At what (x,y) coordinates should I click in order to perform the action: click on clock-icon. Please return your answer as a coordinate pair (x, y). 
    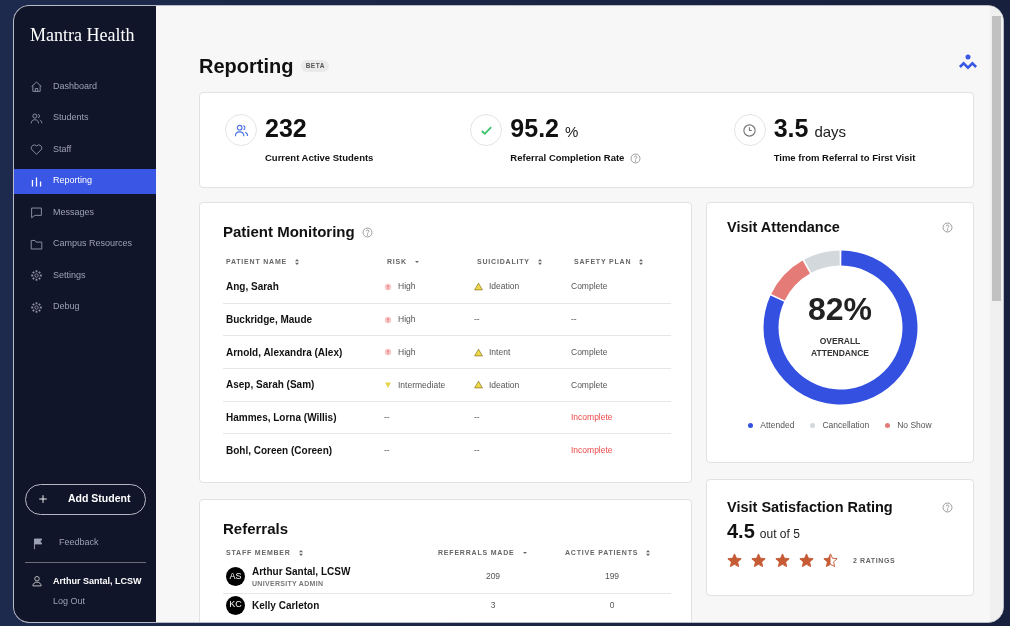
    Looking at the image, I should click on (750, 130).